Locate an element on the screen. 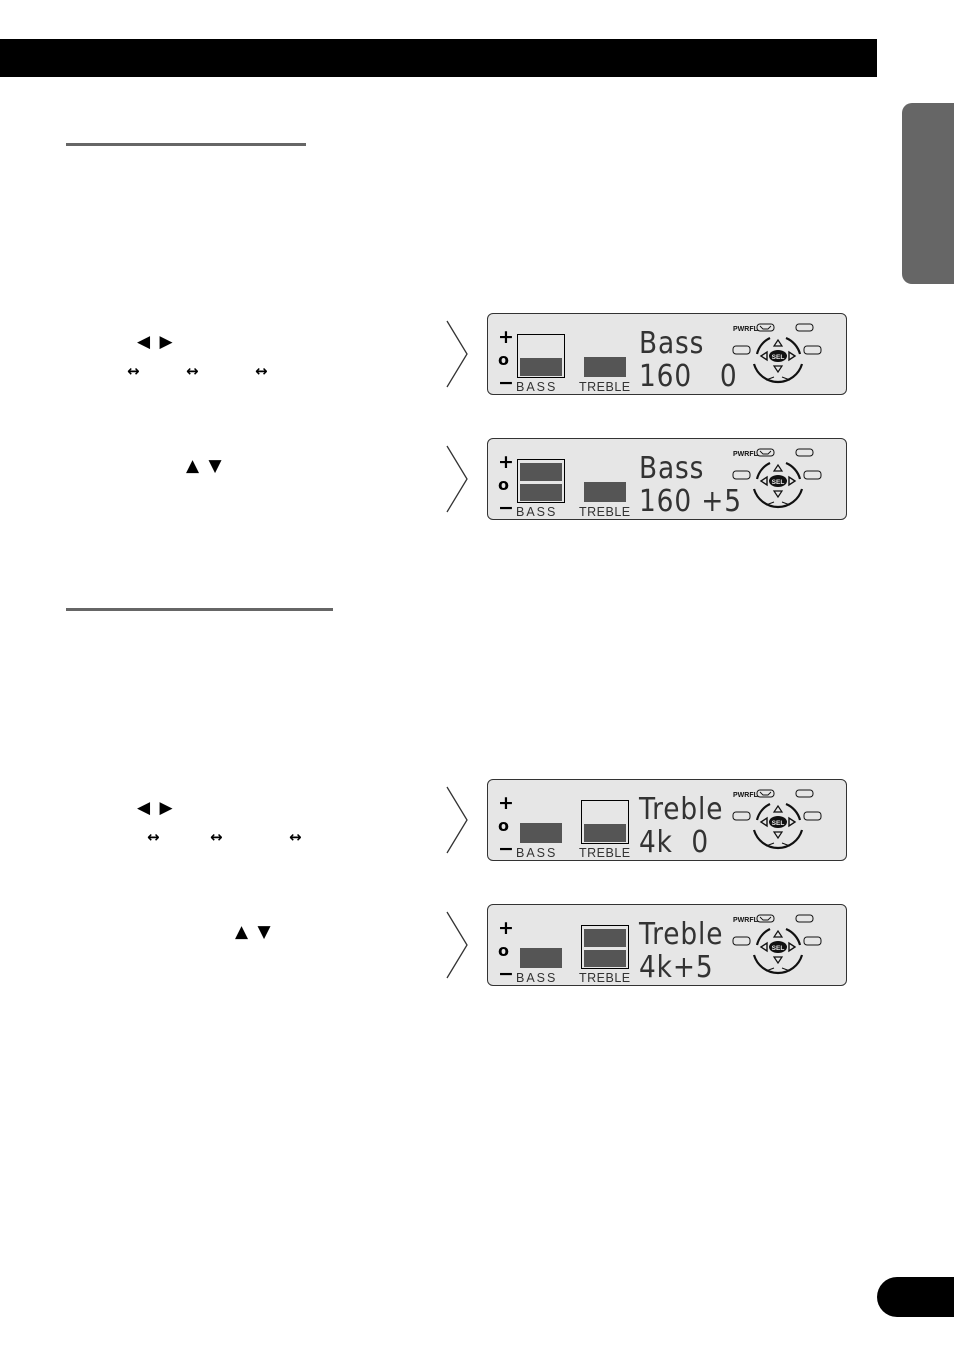 The height and width of the screenshot is (1355, 954). lcd-display: + o − BASS TREBLE Bass 160 0 PWRFL SEL is located at coordinates (667, 354).